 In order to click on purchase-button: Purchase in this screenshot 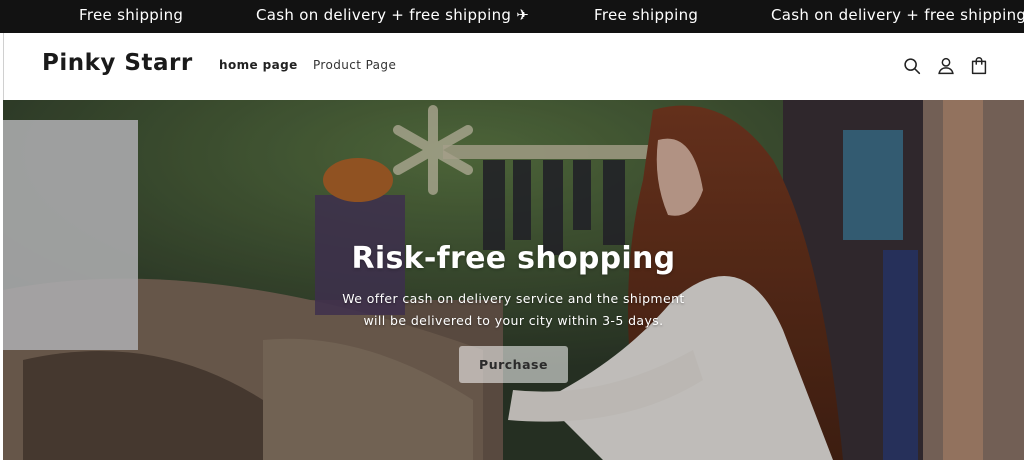, I will do `click(513, 364)`.